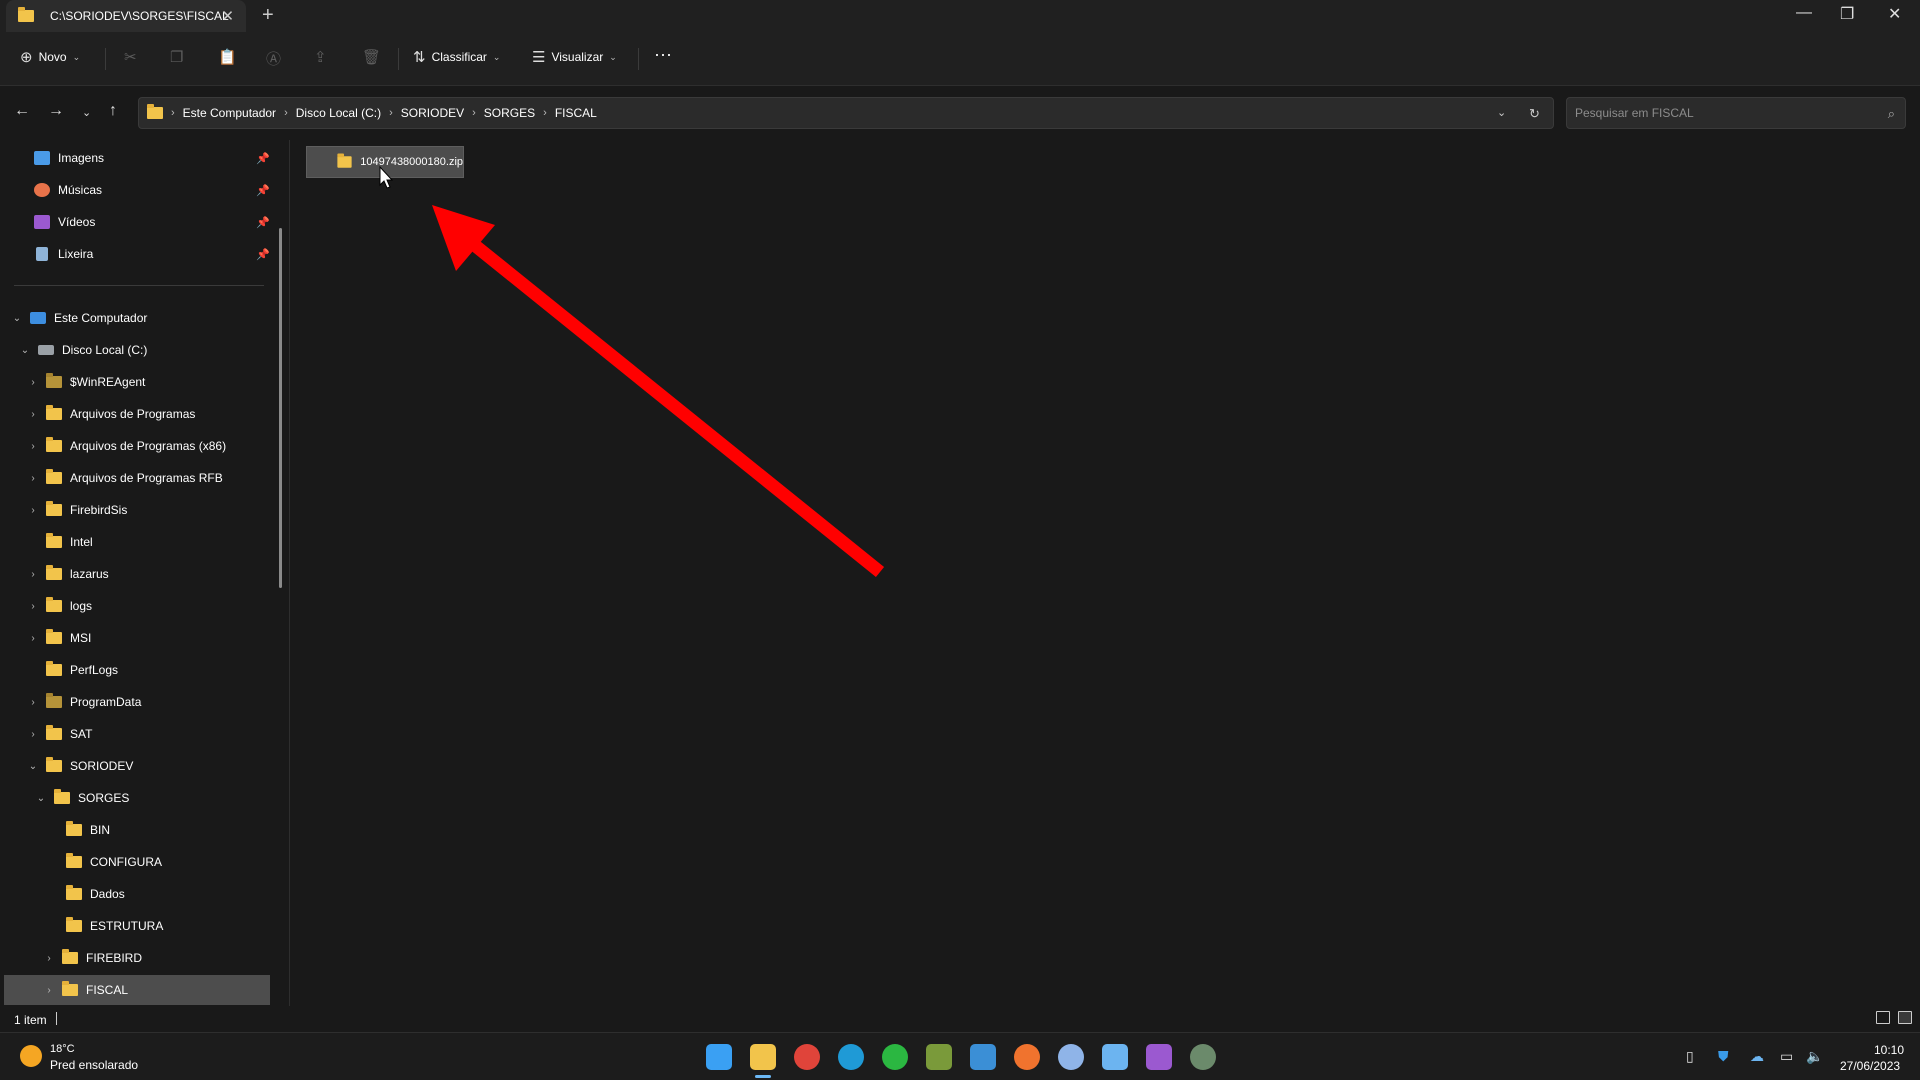 Image resolution: width=1920 pixels, height=1080 pixels. I want to click on back-arrow-icon: ←, so click(22, 111).